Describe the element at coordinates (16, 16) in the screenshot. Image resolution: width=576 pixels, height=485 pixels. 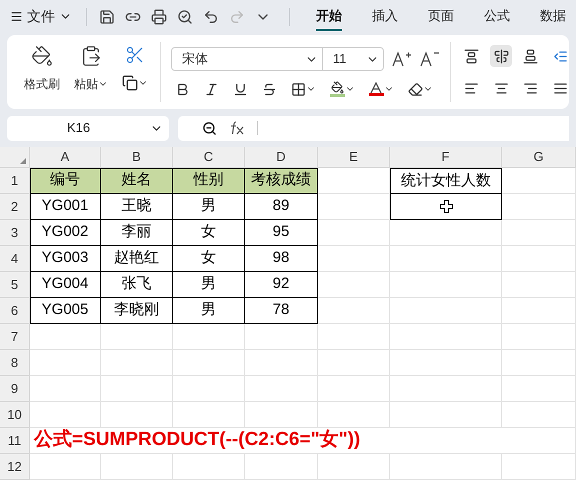
I see `menu-icon` at that location.